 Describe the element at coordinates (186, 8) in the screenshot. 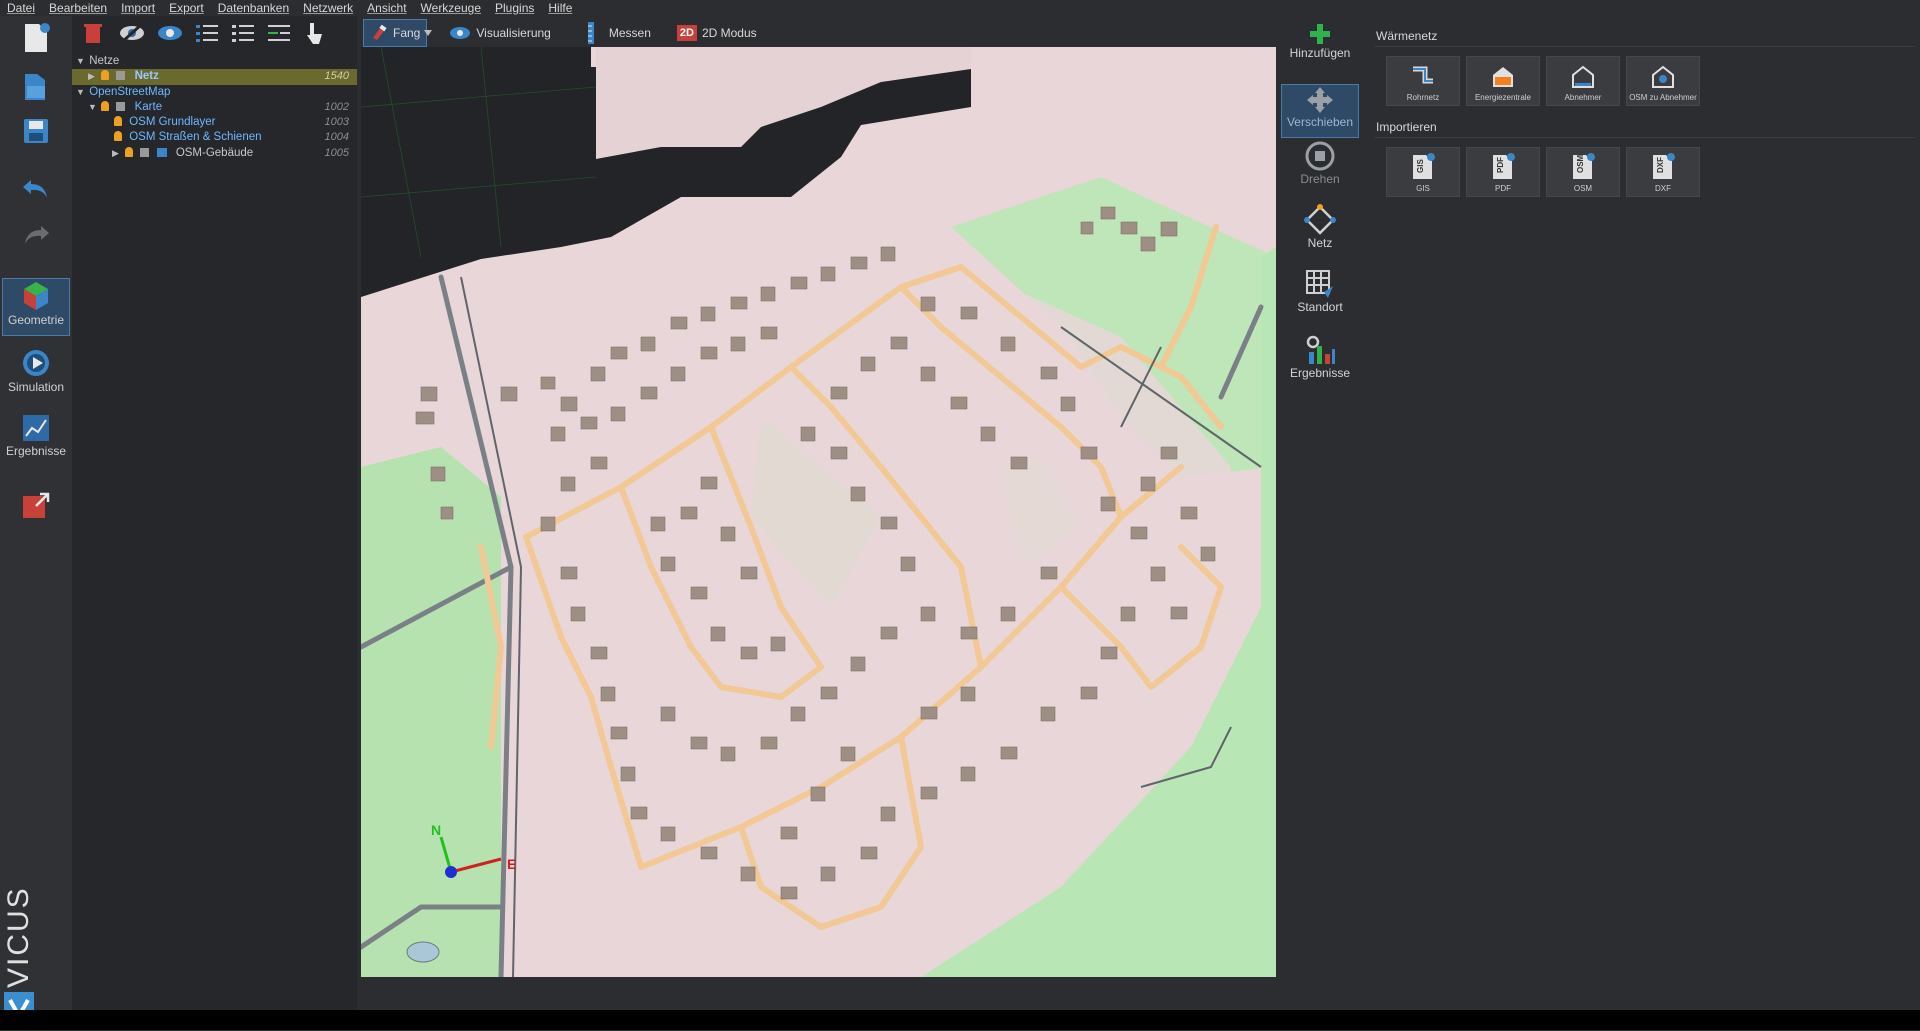

I see `menu-export: Export` at that location.